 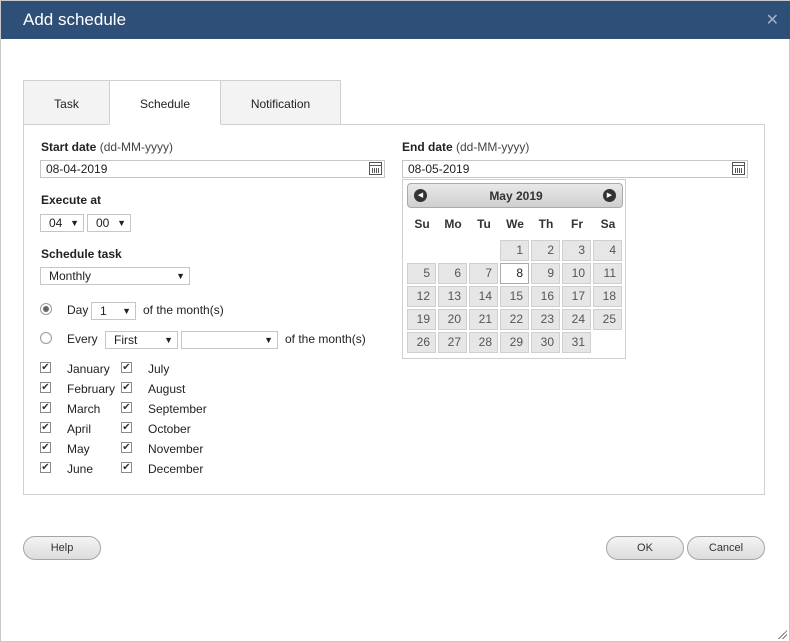 I want to click on chevron-left-icon: ◀, so click(x=420, y=195).